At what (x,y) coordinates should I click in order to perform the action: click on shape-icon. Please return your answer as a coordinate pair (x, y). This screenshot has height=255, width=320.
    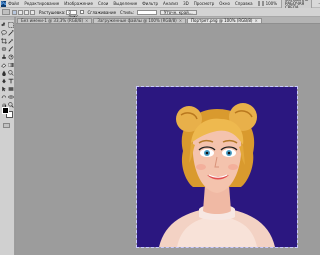
    Looking at the image, I should click on (10, 88).